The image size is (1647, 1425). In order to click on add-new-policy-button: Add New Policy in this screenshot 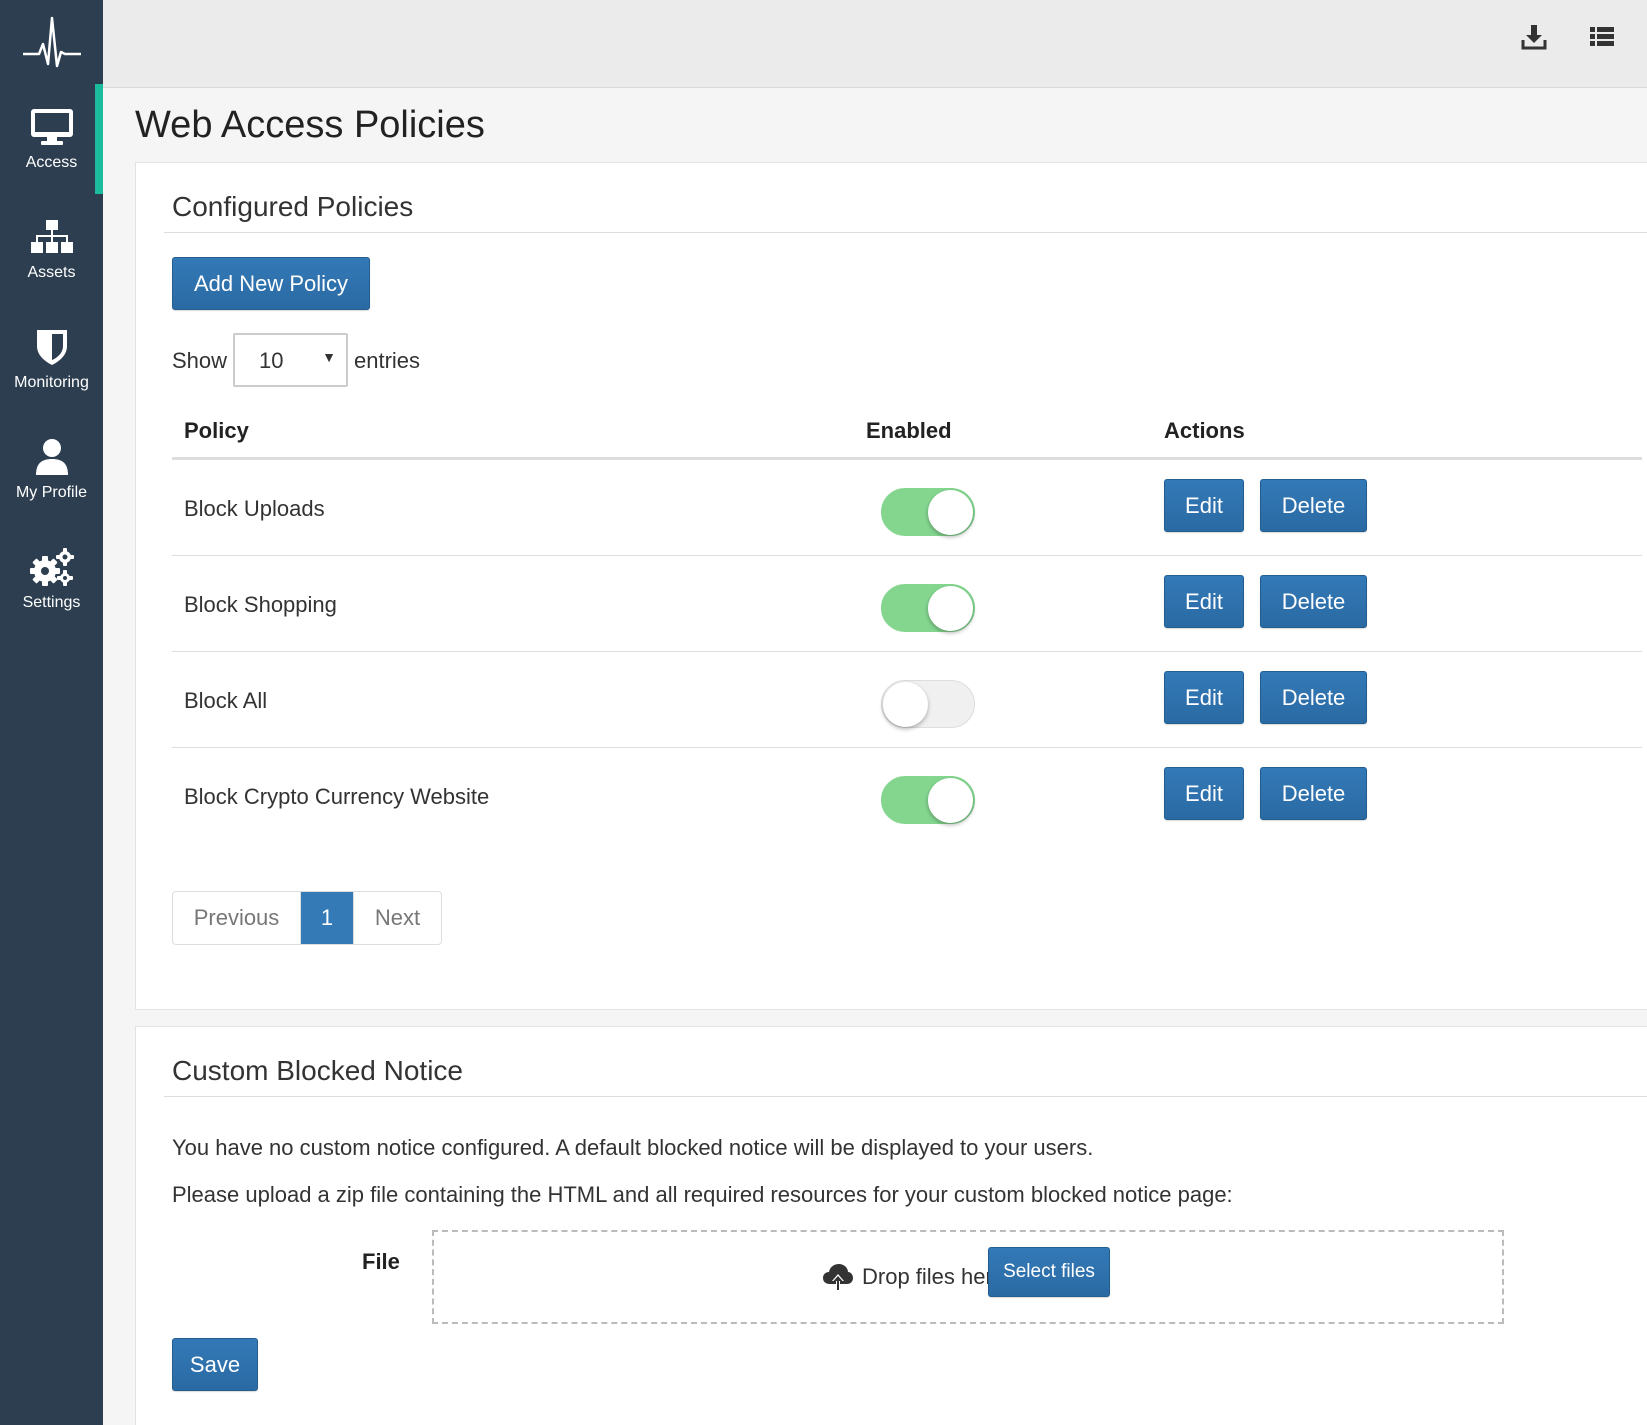, I will do `click(271, 283)`.